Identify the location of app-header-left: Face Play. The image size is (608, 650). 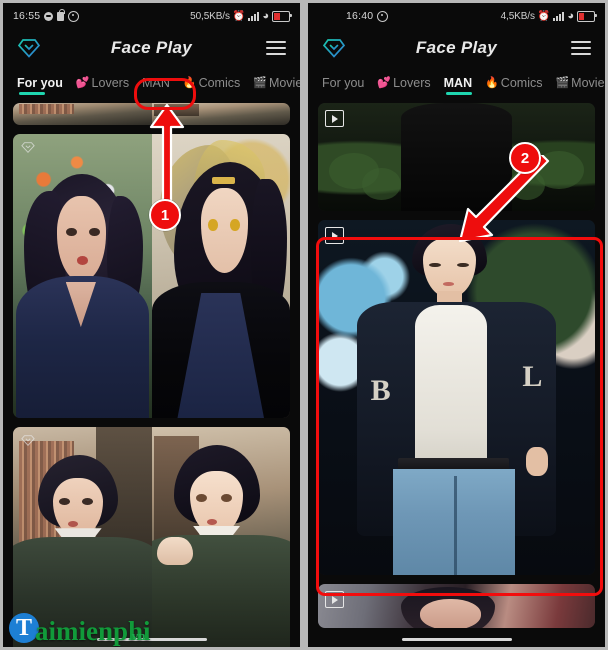
(151, 48).